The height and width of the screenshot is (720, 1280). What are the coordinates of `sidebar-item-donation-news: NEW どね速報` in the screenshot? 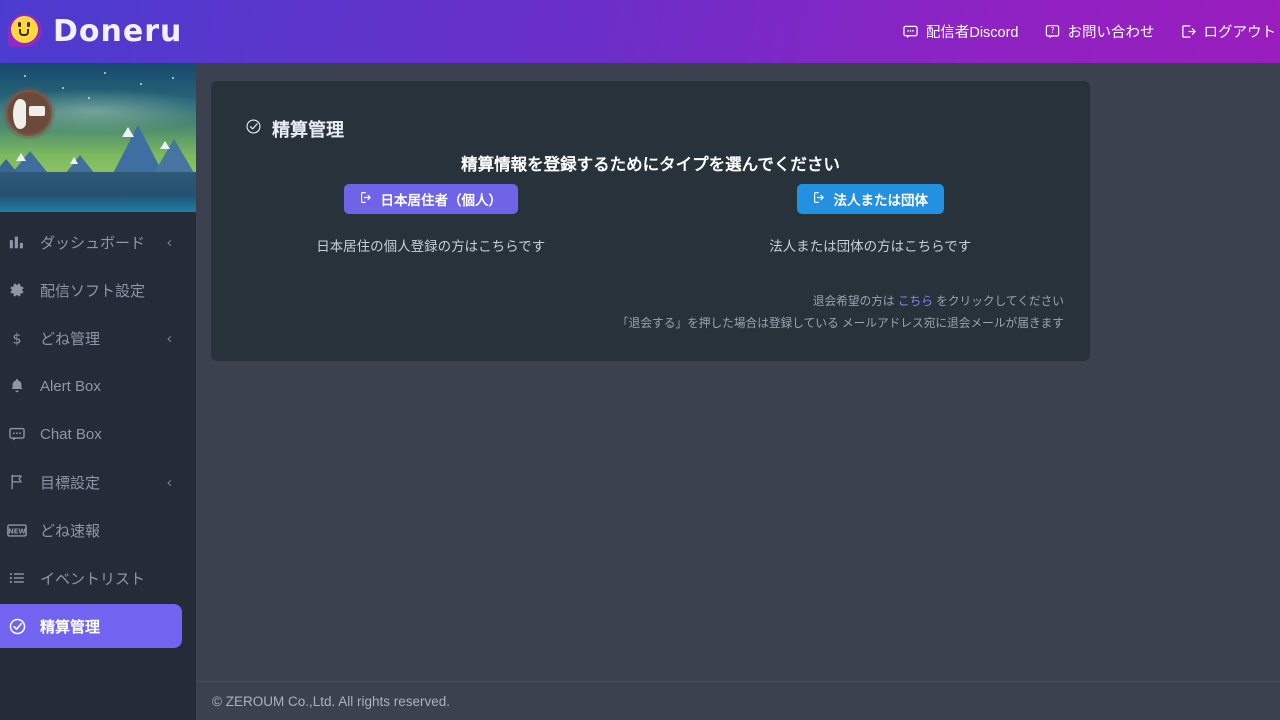 It's located at (91, 530).